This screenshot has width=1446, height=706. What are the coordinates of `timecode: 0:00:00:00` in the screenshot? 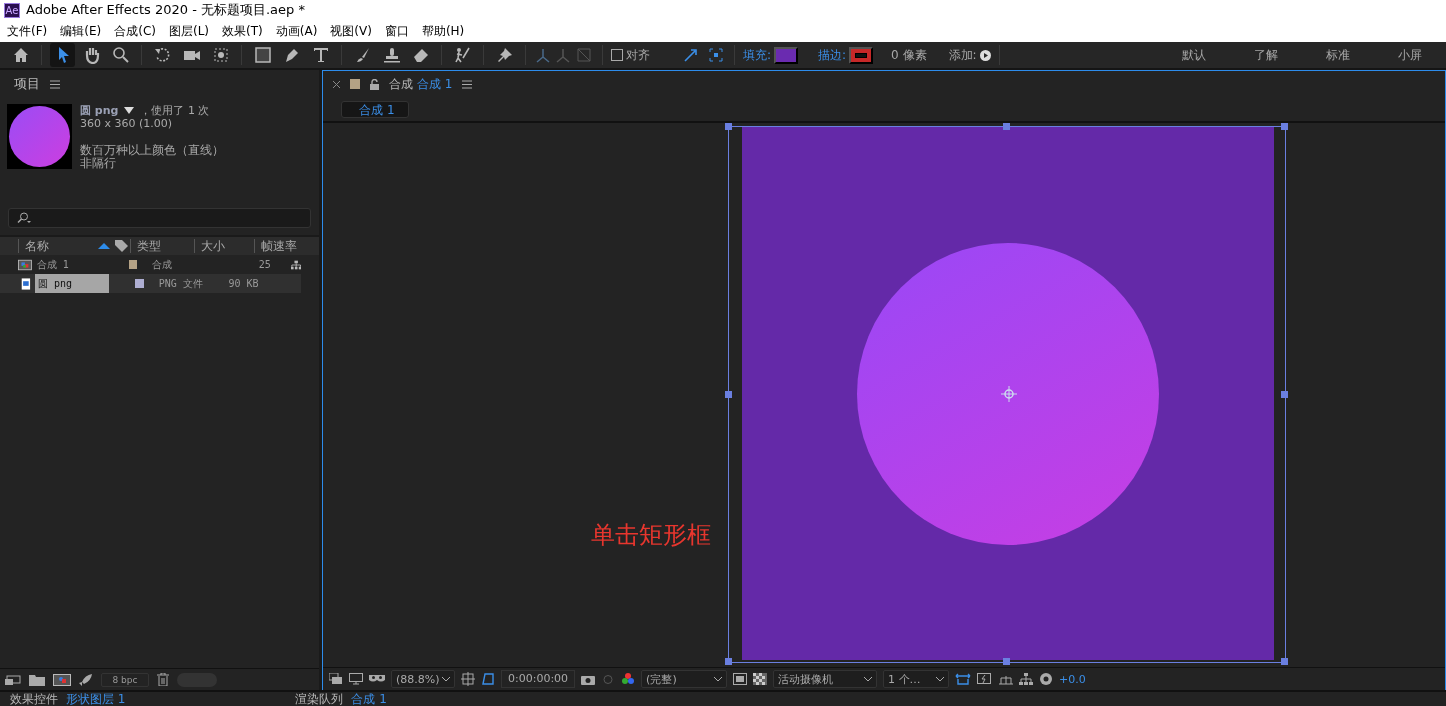 It's located at (538, 679).